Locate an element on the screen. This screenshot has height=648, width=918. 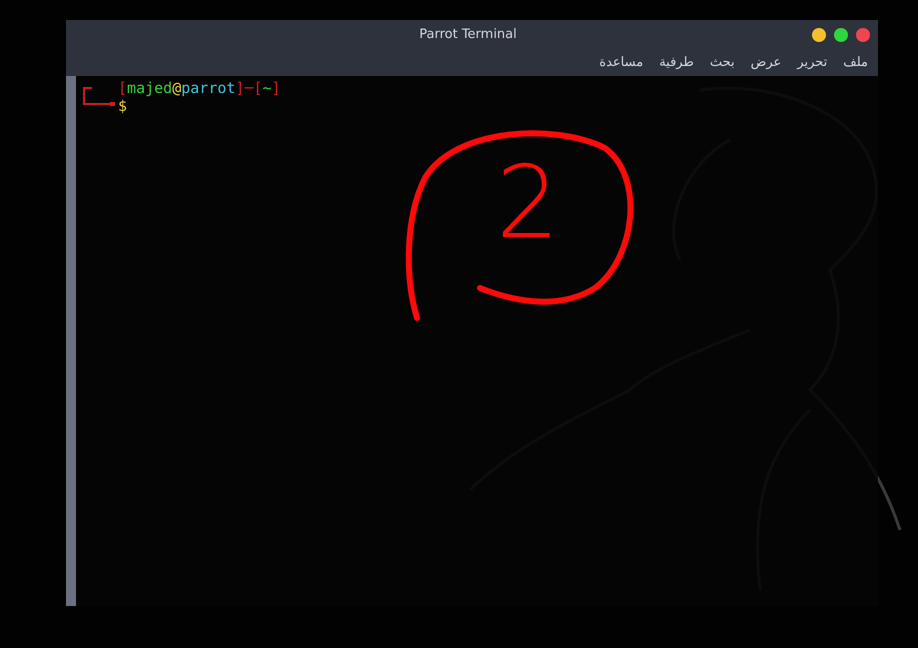
scrollbar is located at coordinates (71, 341).